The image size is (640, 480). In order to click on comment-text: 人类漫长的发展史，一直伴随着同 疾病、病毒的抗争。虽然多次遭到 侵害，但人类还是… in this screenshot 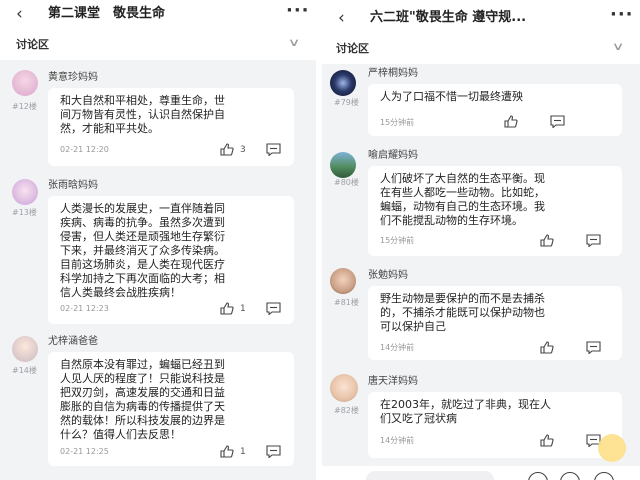, I will do `click(142, 250)`.